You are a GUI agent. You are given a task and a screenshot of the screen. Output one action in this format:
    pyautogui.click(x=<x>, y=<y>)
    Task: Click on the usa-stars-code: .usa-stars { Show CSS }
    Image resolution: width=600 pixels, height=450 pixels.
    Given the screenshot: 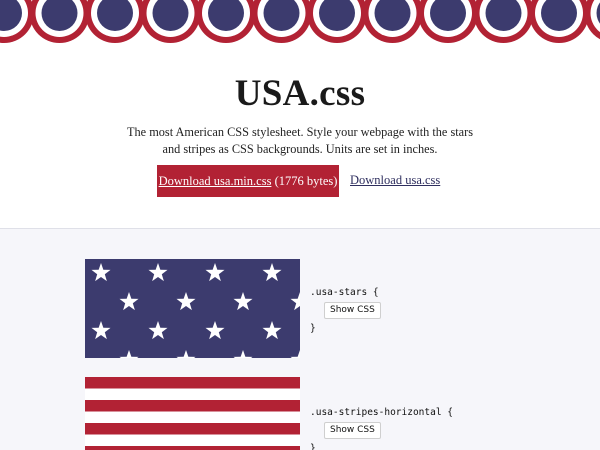 What is the action you would take?
    pyautogui.click(x=345, y=310)
    